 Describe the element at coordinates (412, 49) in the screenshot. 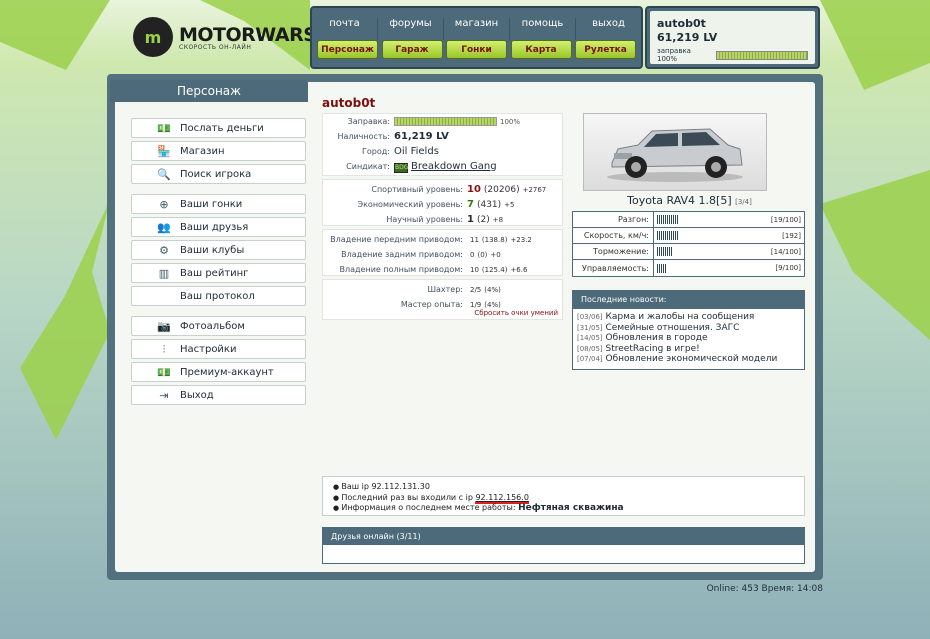

I see `section-button-1: Гараж` at that location.